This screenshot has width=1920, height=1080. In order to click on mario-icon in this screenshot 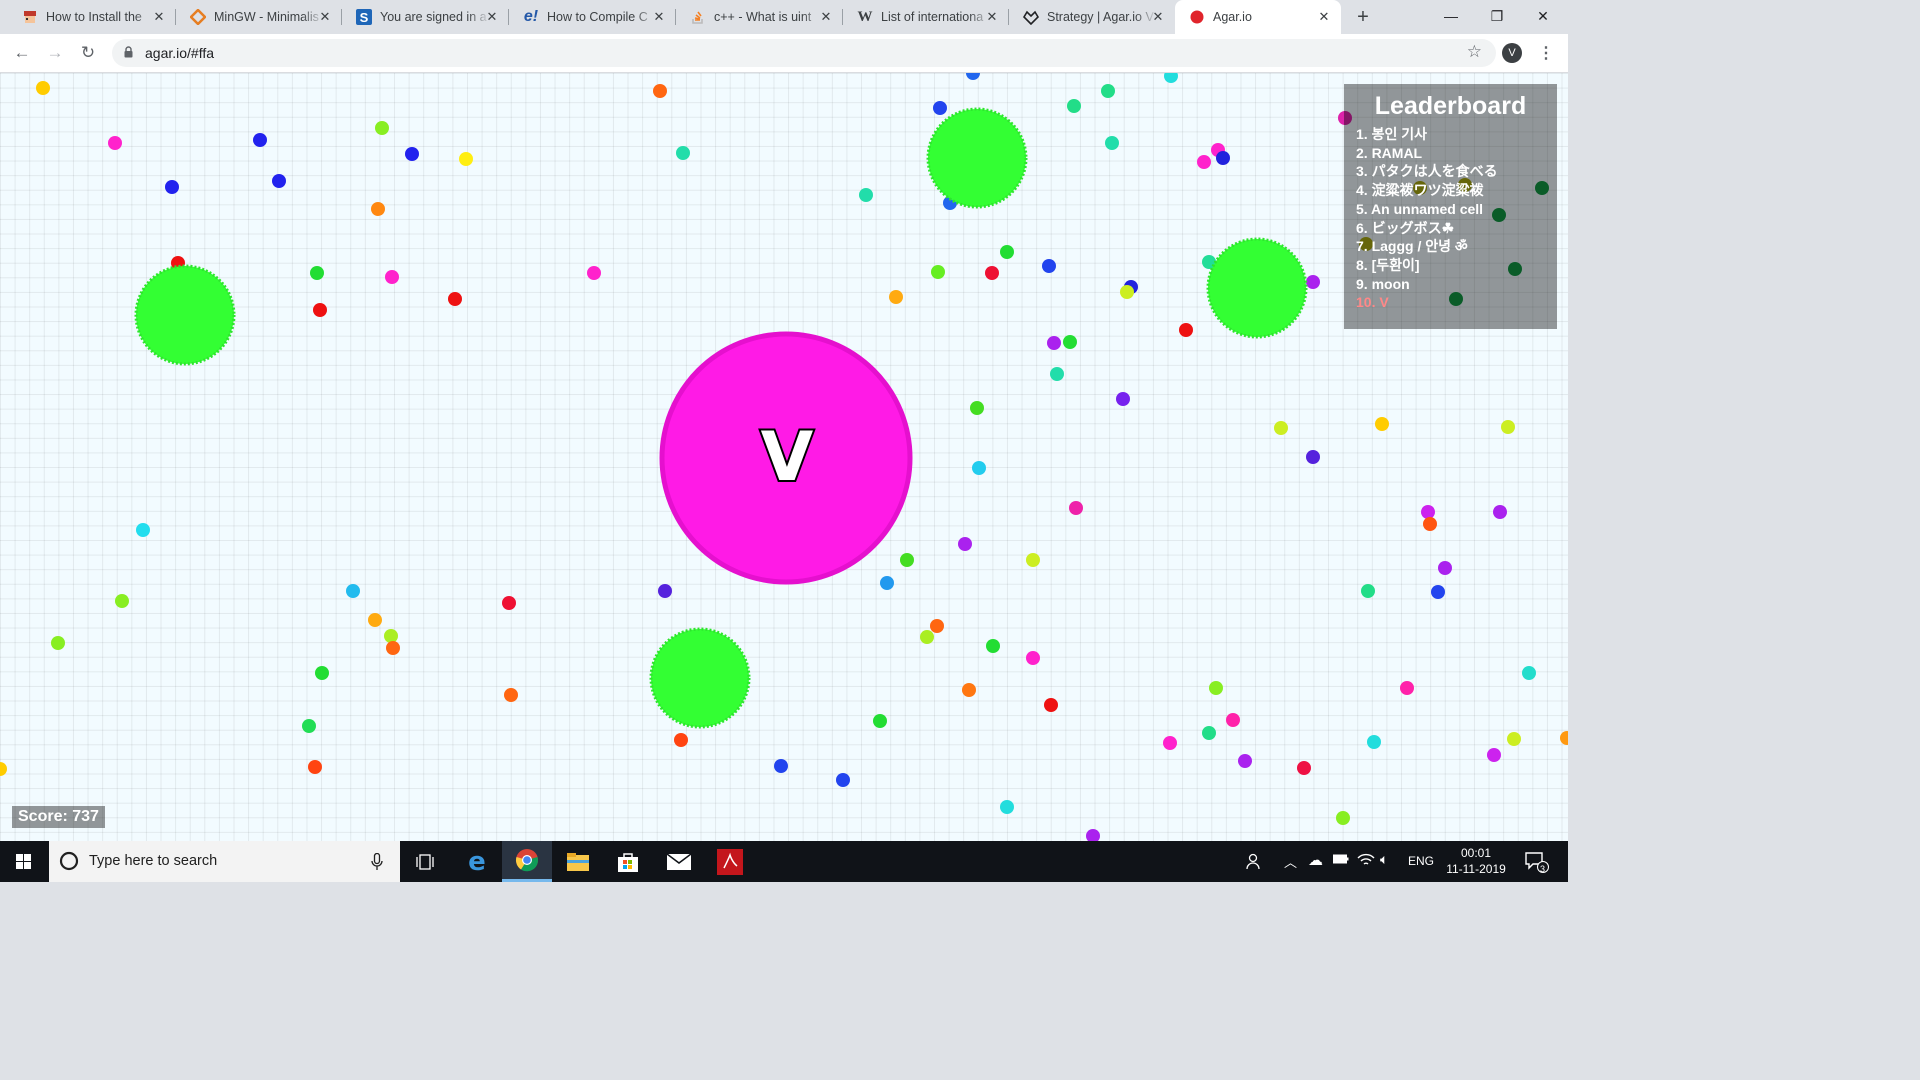, I will do `click(30, 17)`.